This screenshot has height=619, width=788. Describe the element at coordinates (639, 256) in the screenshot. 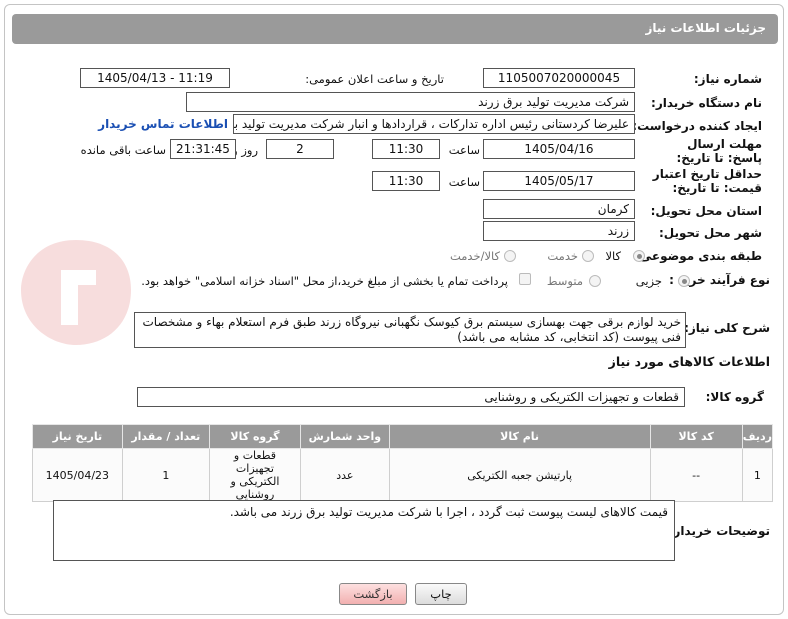

I see `category-radio-goods` at that location.